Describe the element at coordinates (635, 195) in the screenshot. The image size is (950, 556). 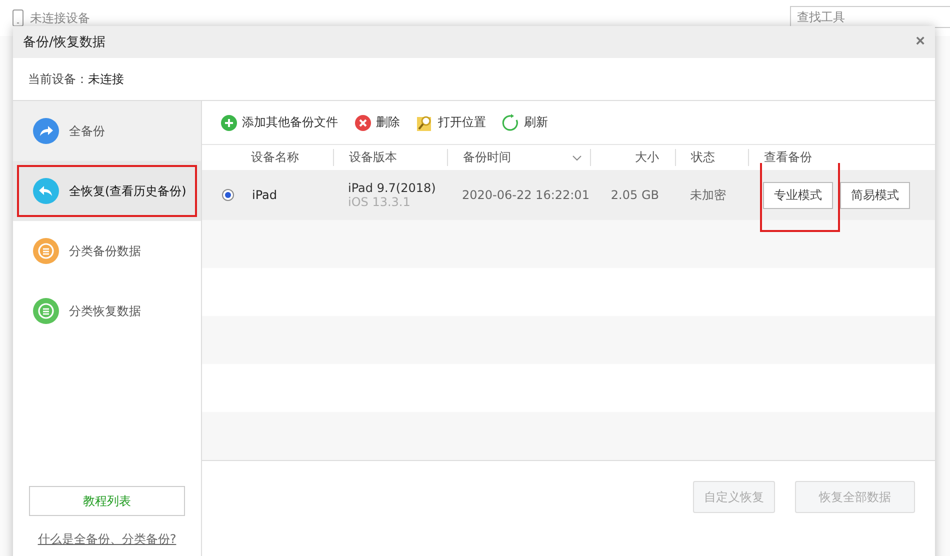
I see `table-cell-text: 2.05 GB` at that location.